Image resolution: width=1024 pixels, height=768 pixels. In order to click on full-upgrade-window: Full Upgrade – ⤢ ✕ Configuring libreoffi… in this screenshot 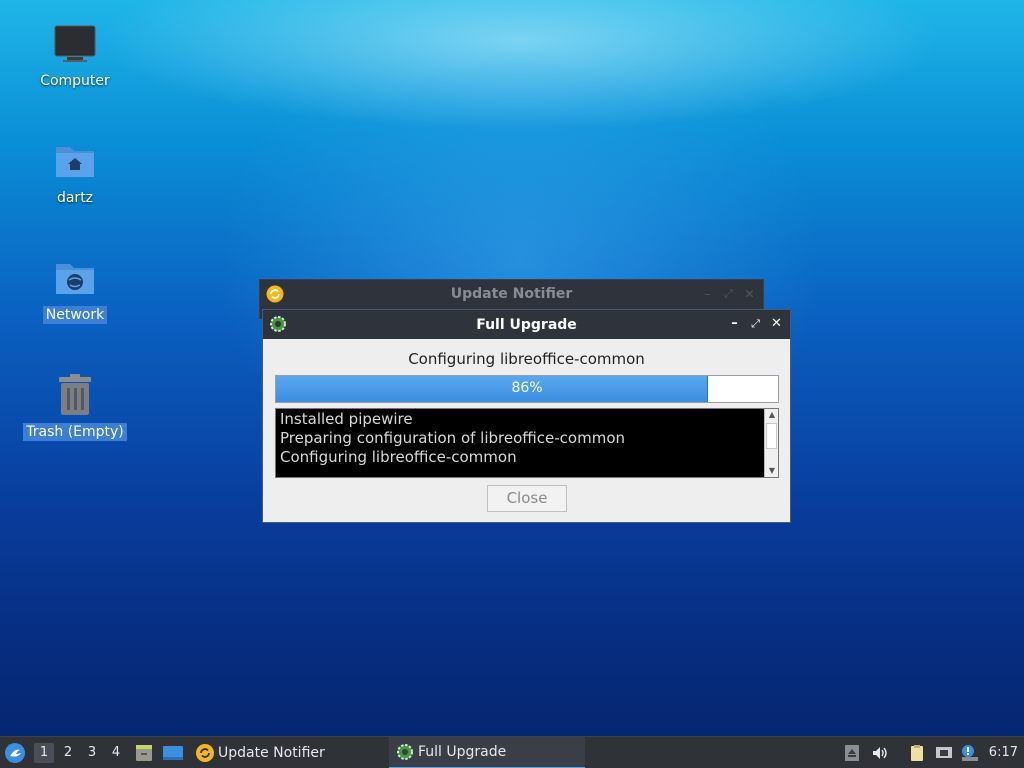, I will do `click(526, 416)`.